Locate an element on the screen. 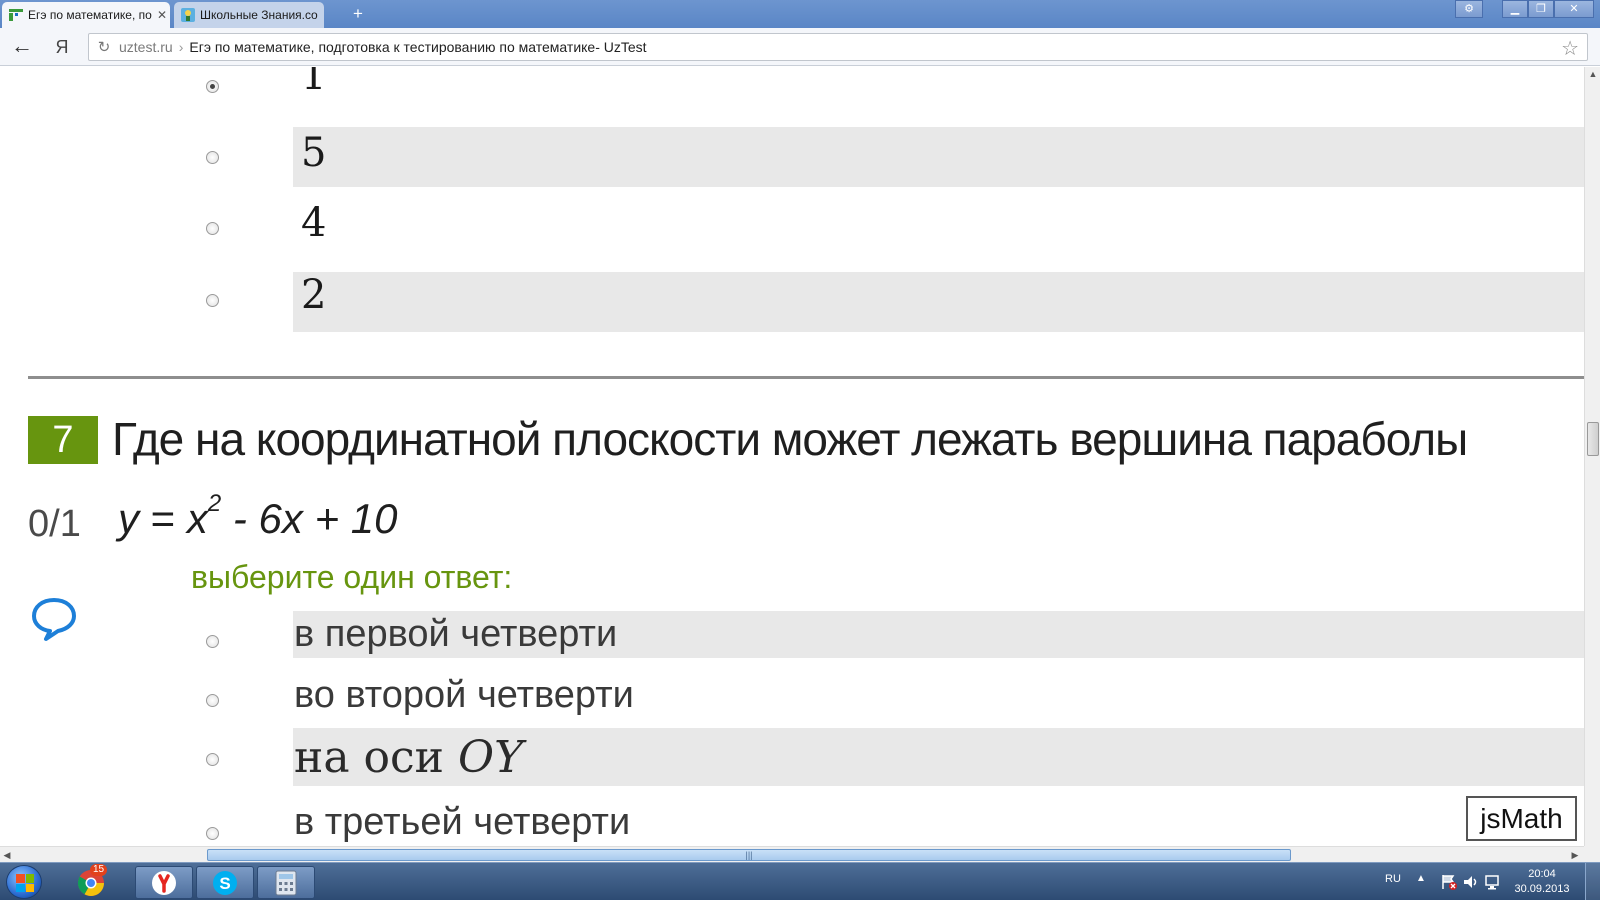  formula-exponent: 2 is located at coordinates (214, 503).